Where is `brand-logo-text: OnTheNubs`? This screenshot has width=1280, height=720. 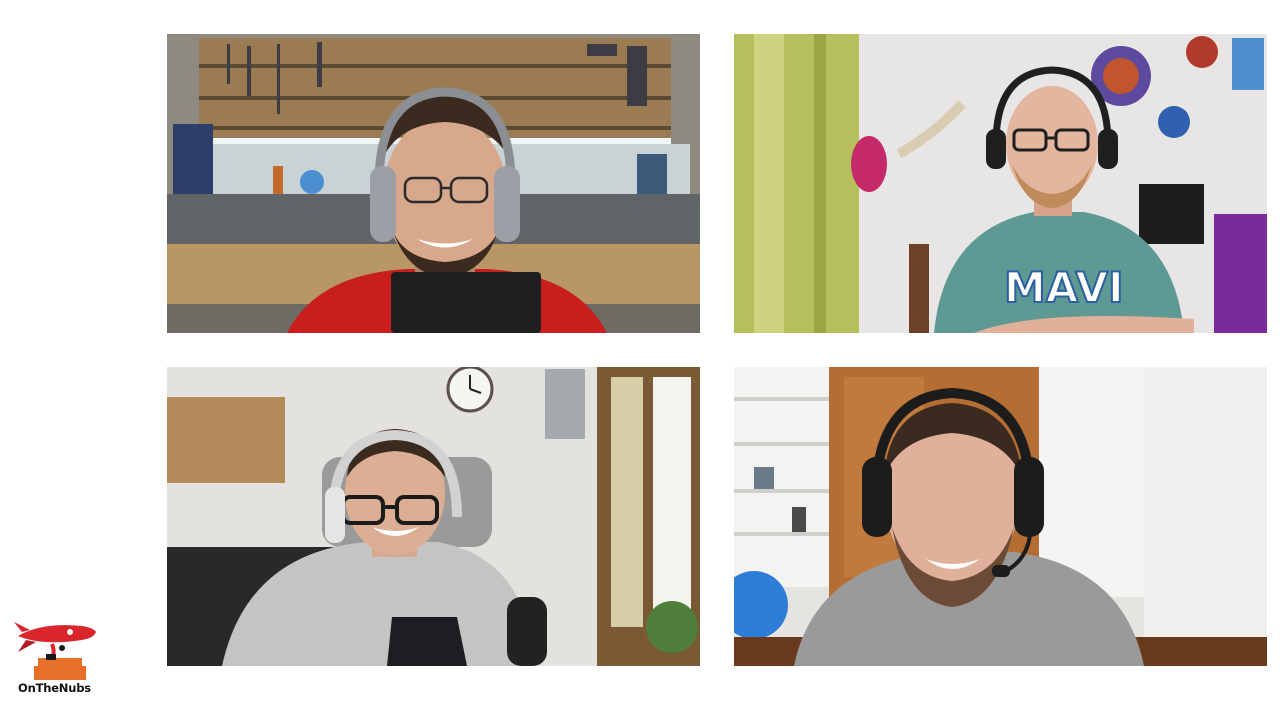
brand-logo-text: OnTheNubs is located at coordinates (54, 688).